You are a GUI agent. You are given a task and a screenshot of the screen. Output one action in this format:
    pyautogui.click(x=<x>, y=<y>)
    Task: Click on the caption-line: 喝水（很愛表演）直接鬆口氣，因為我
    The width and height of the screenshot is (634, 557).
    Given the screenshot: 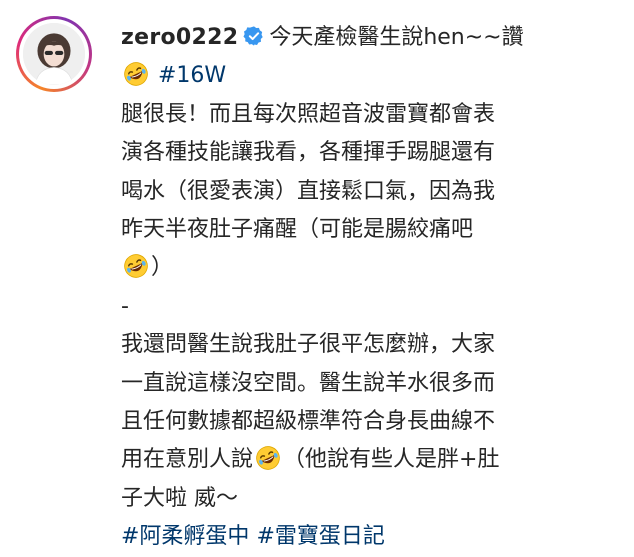 What is the action you would take?
    pyautogui.click(x=308, y=191)
    